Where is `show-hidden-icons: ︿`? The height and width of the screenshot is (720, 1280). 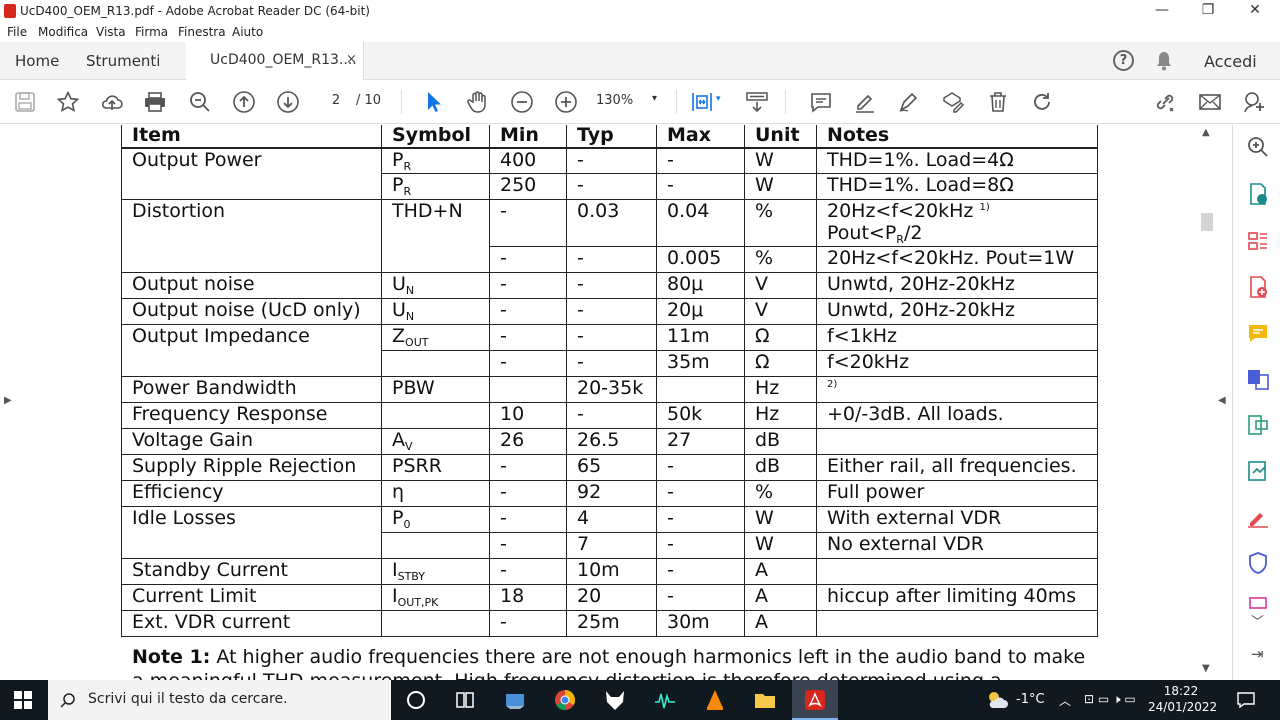
show-hidden-icons: ︿ is located at coordinates (1065, 700).